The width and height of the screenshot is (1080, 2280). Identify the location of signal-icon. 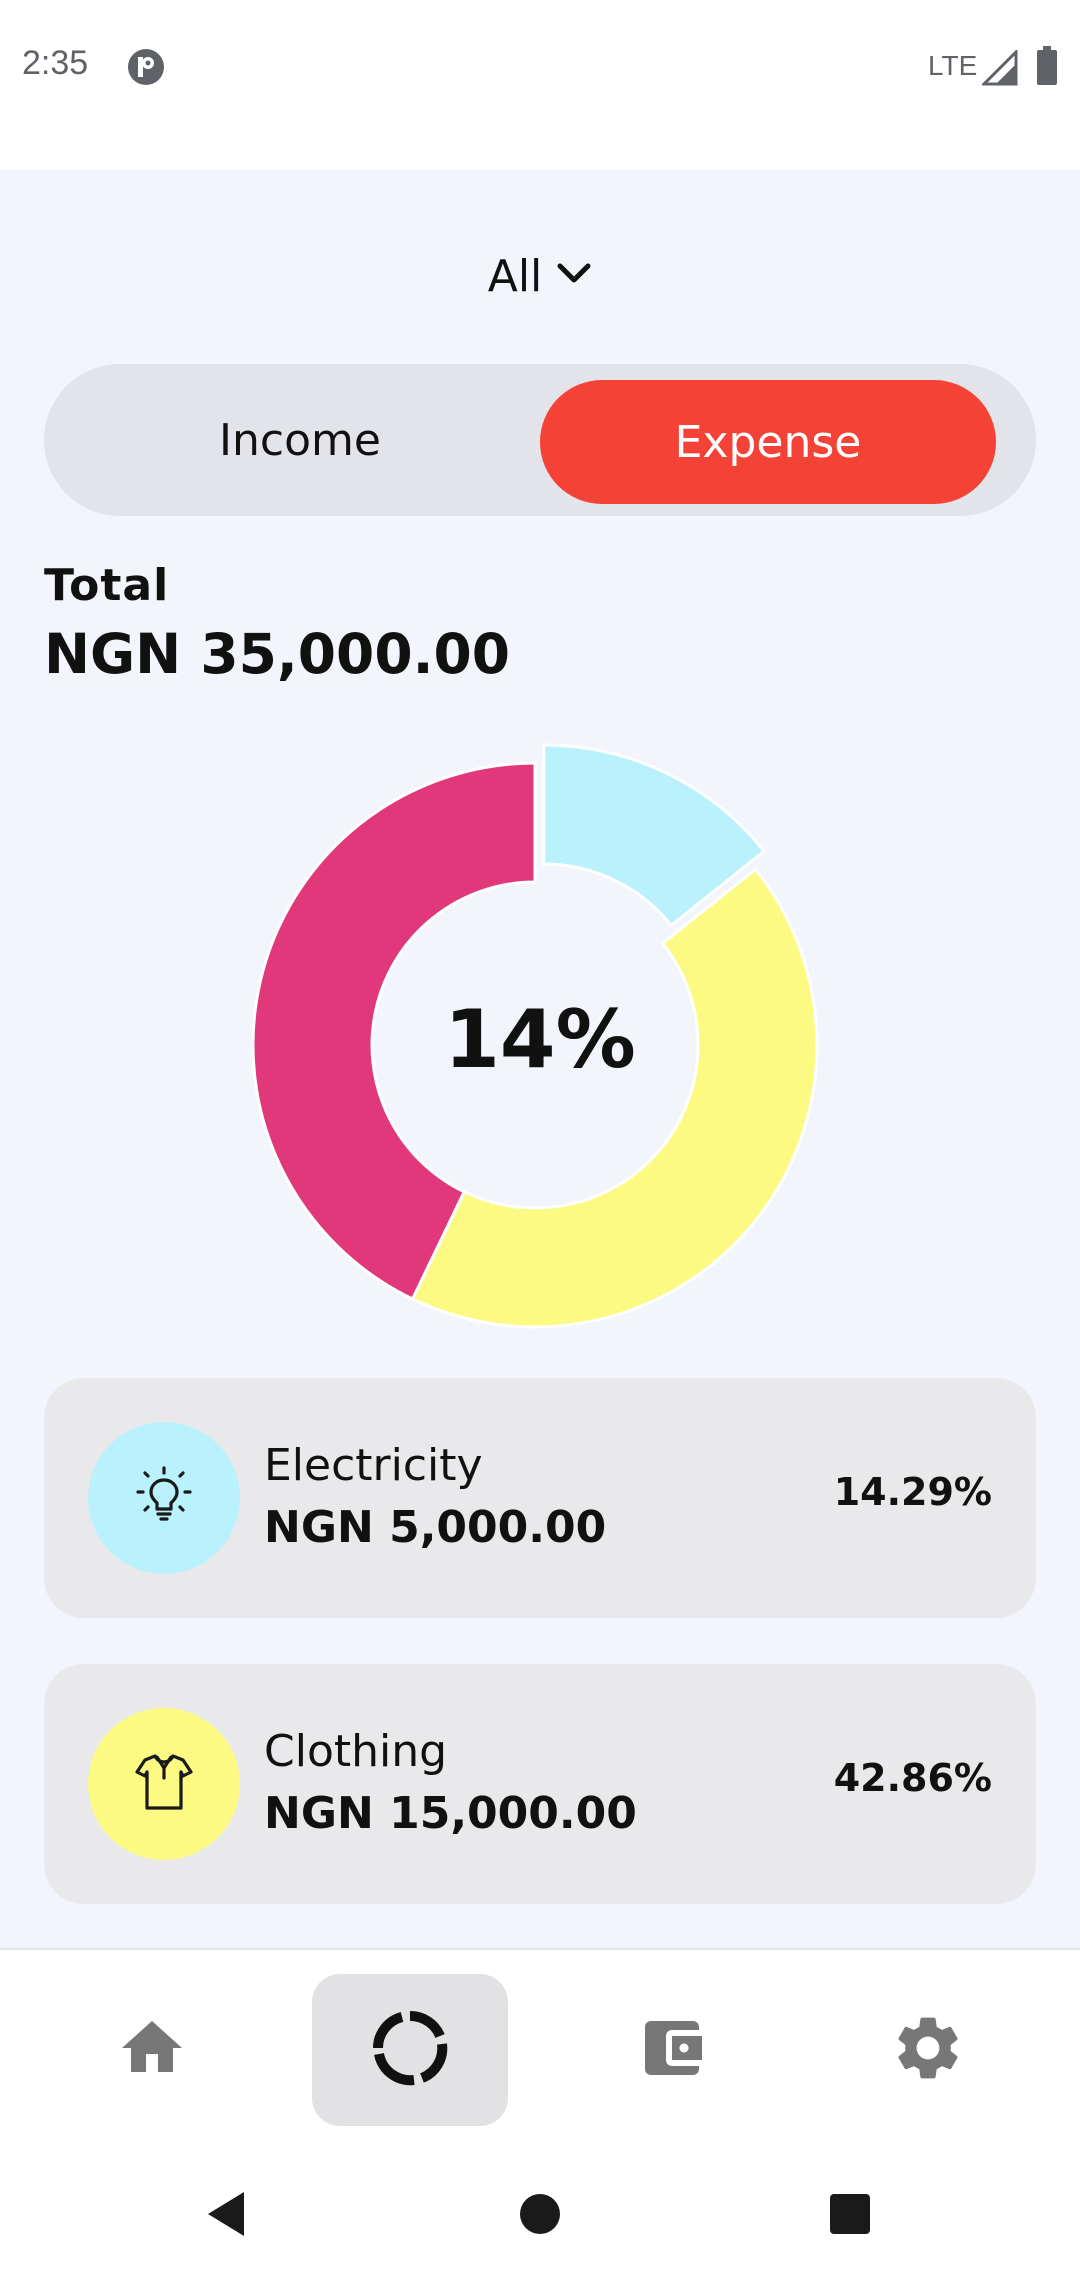
(999, 69).